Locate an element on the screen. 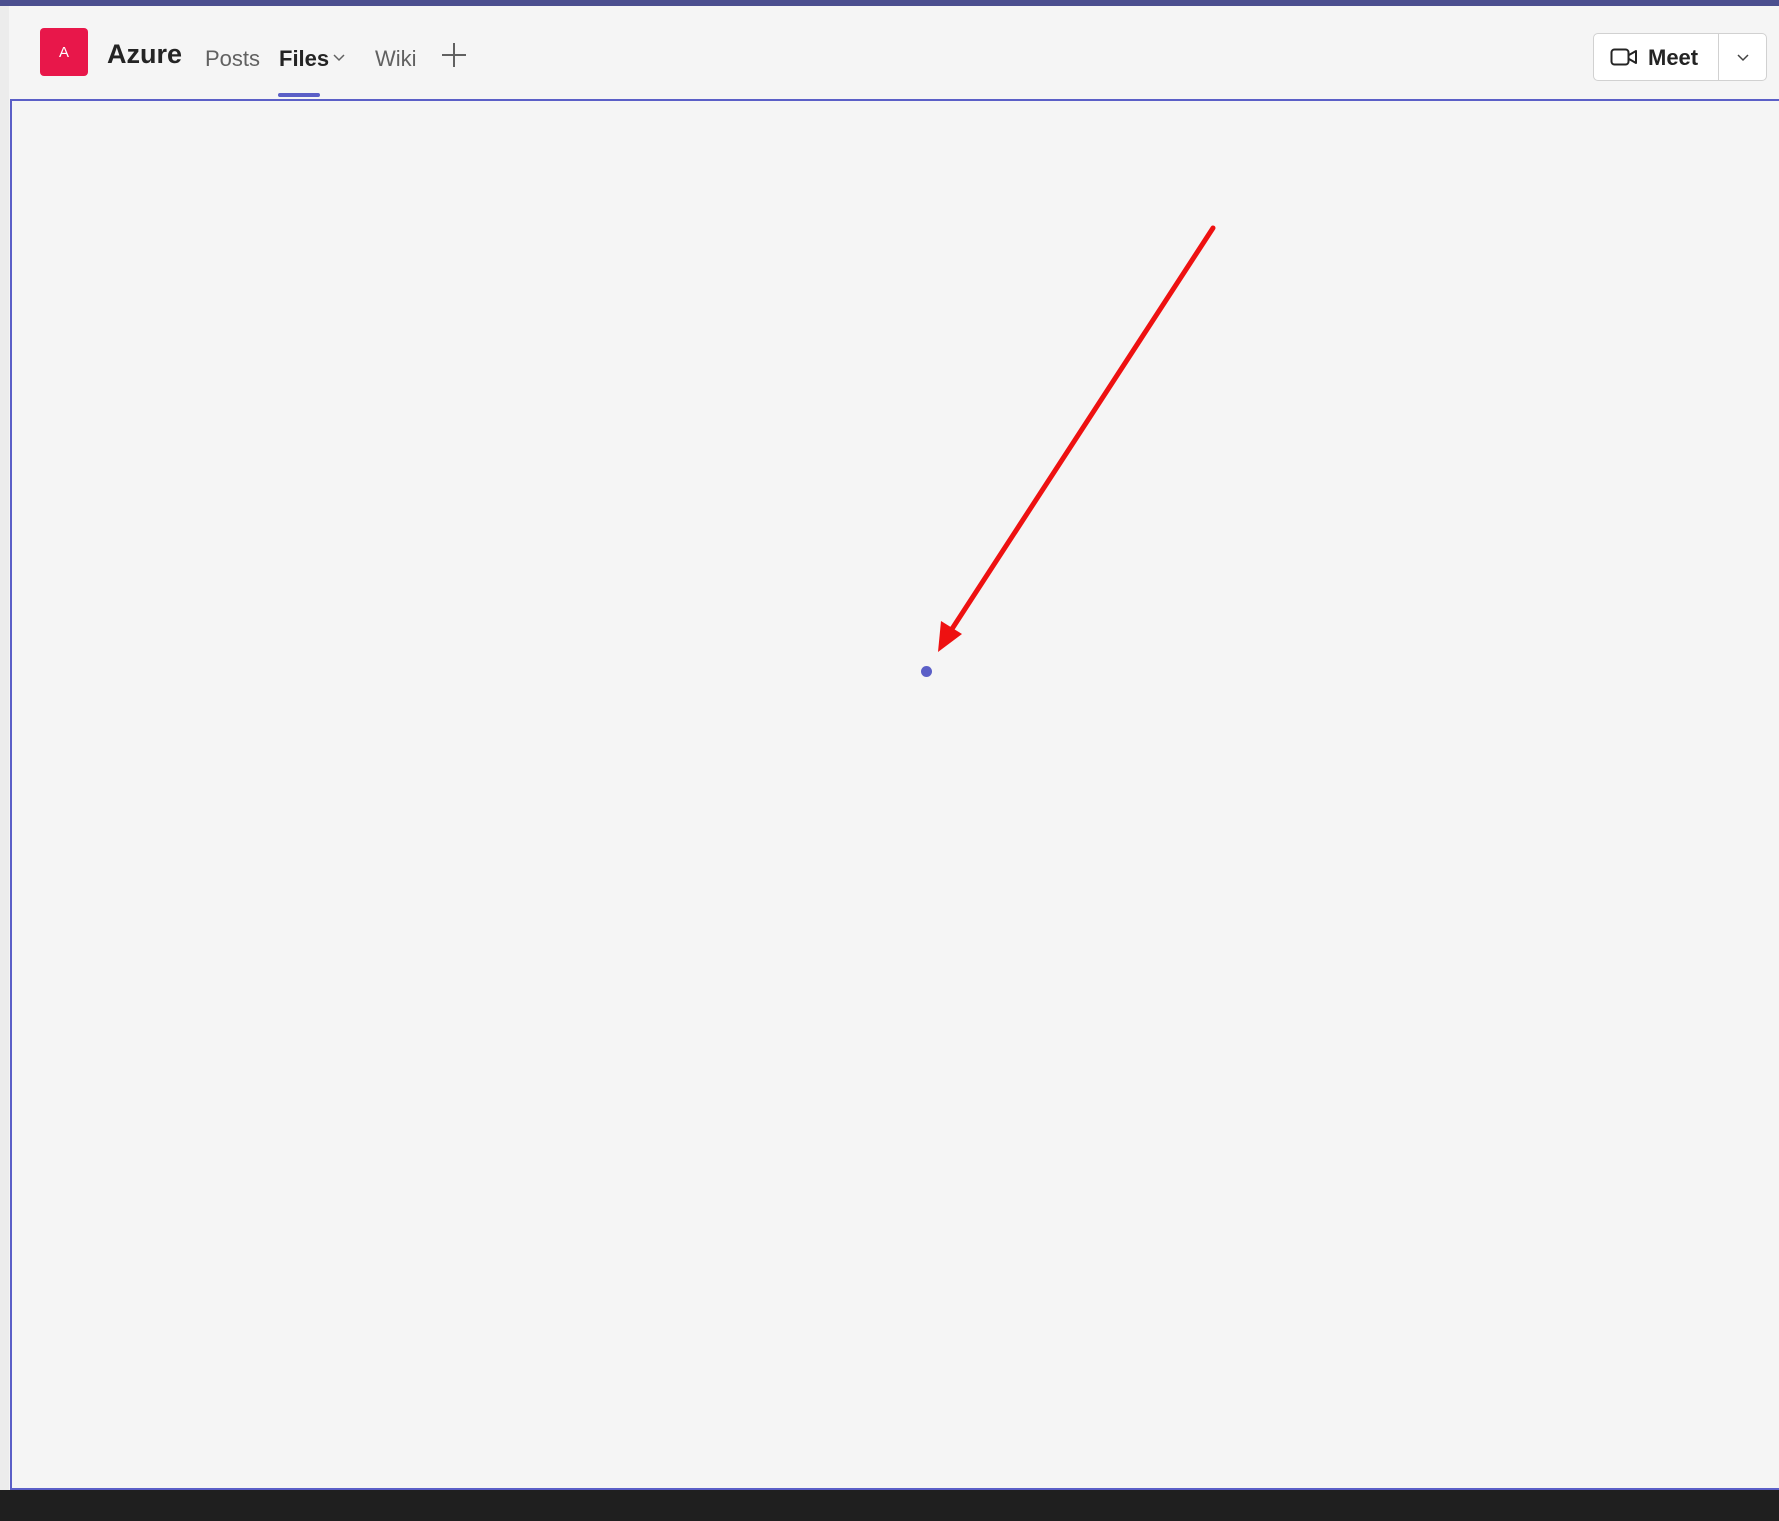  meet-dropdown-button is located at coordinates (1742, 57).